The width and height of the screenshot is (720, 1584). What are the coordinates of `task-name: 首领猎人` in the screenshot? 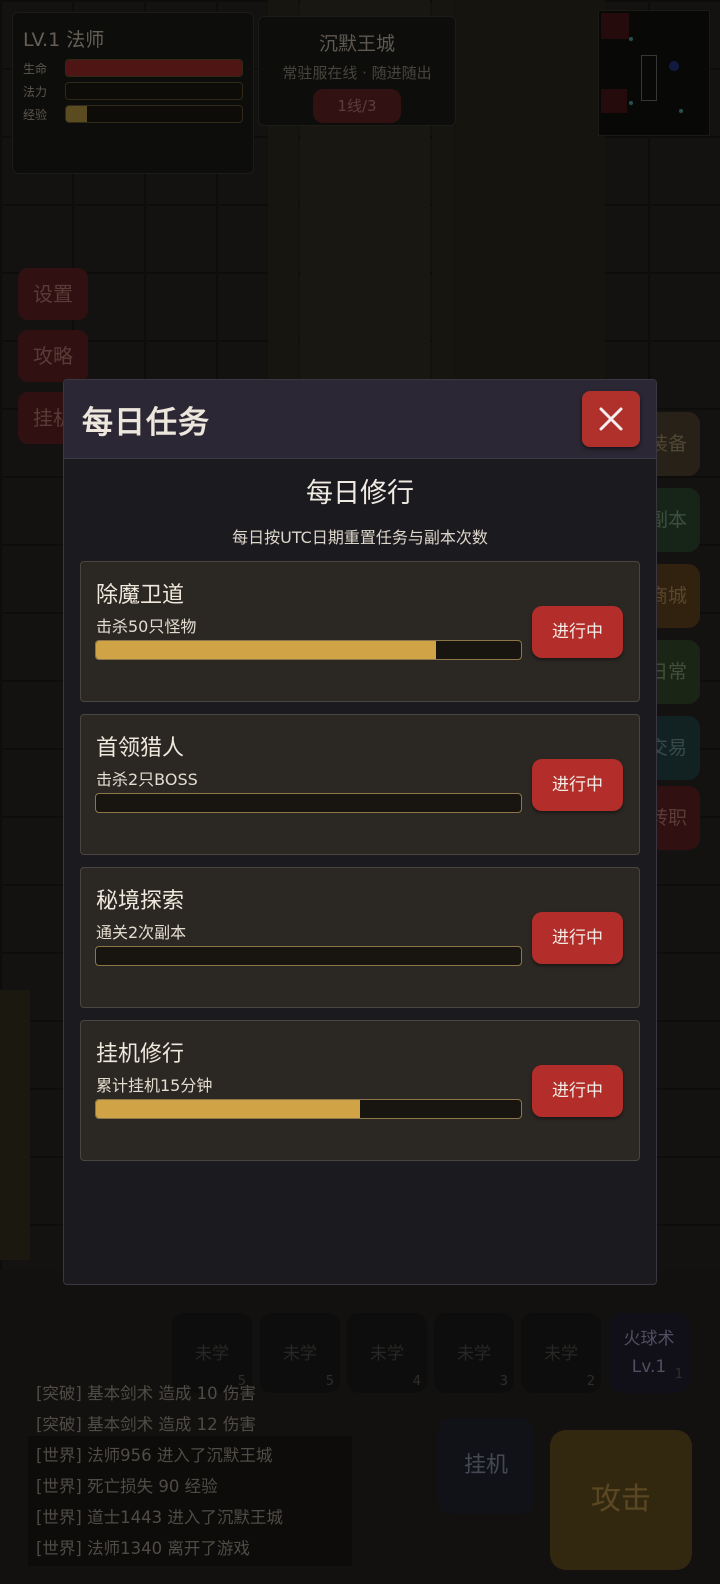 It's located at (140, 748).